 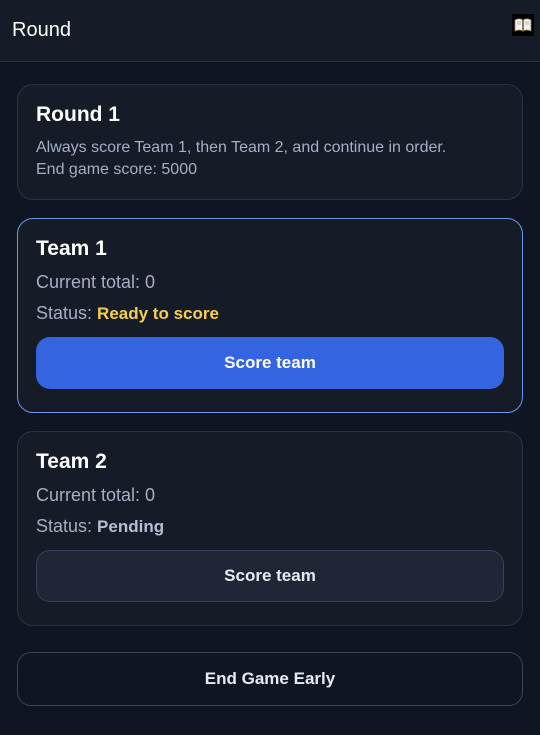 What do you see at coordinates (71, 248) in the screenshot?
I see `team-name: Team 1` at bounding box center [71, 248].